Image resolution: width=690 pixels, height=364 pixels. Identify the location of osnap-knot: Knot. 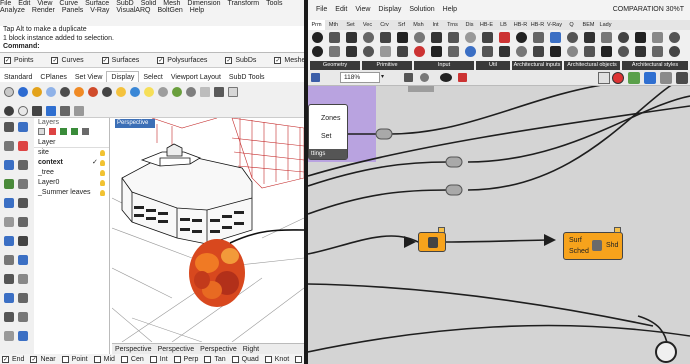
(276, 359).